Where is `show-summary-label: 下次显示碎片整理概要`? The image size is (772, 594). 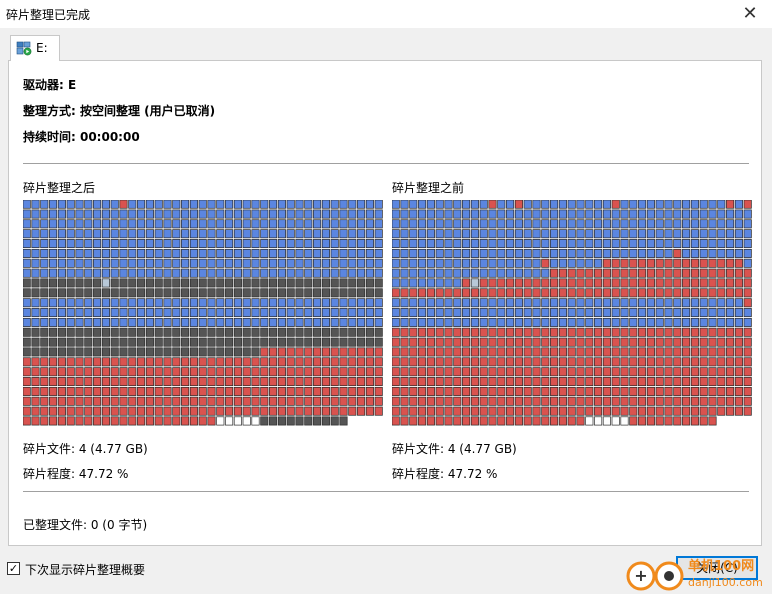 show-summary-label: 下次显示碎片整理概要 is located at coordinates (85, 569).